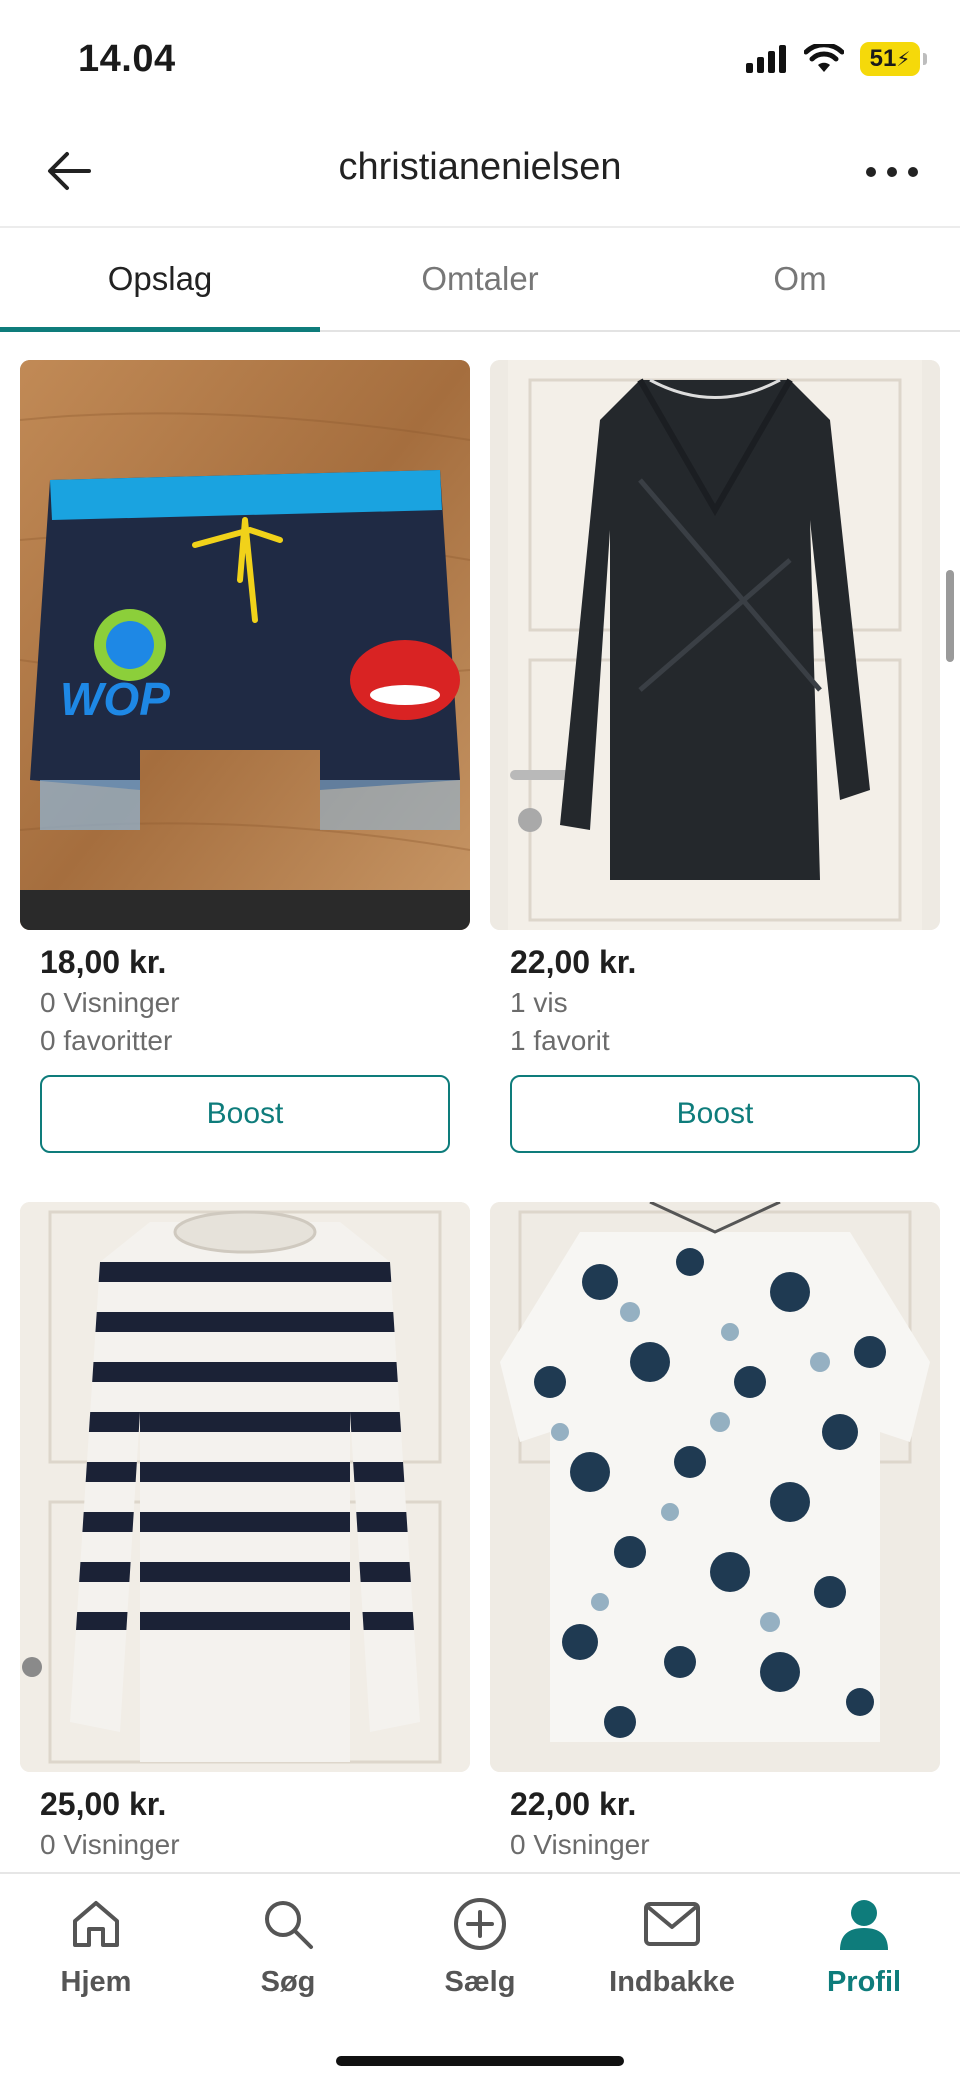 This screenshot has height=2078, width=960. Describe the element at coordinates (672, 1982) in the screenshot. I see `nav-label: Indbakke` at that location.